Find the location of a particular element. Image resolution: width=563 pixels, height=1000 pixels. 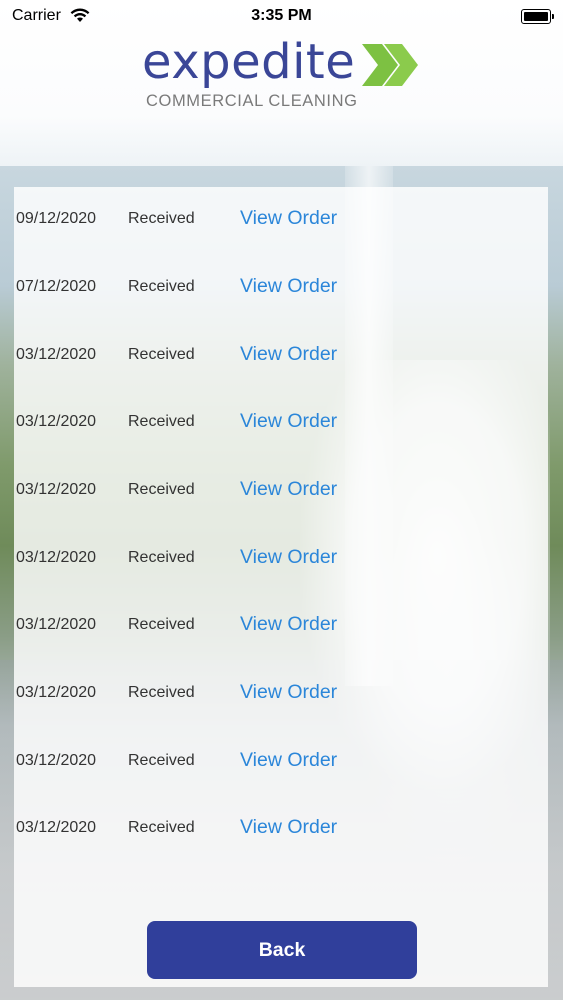

chevron-right-icon is located at coordinates (391, 67).